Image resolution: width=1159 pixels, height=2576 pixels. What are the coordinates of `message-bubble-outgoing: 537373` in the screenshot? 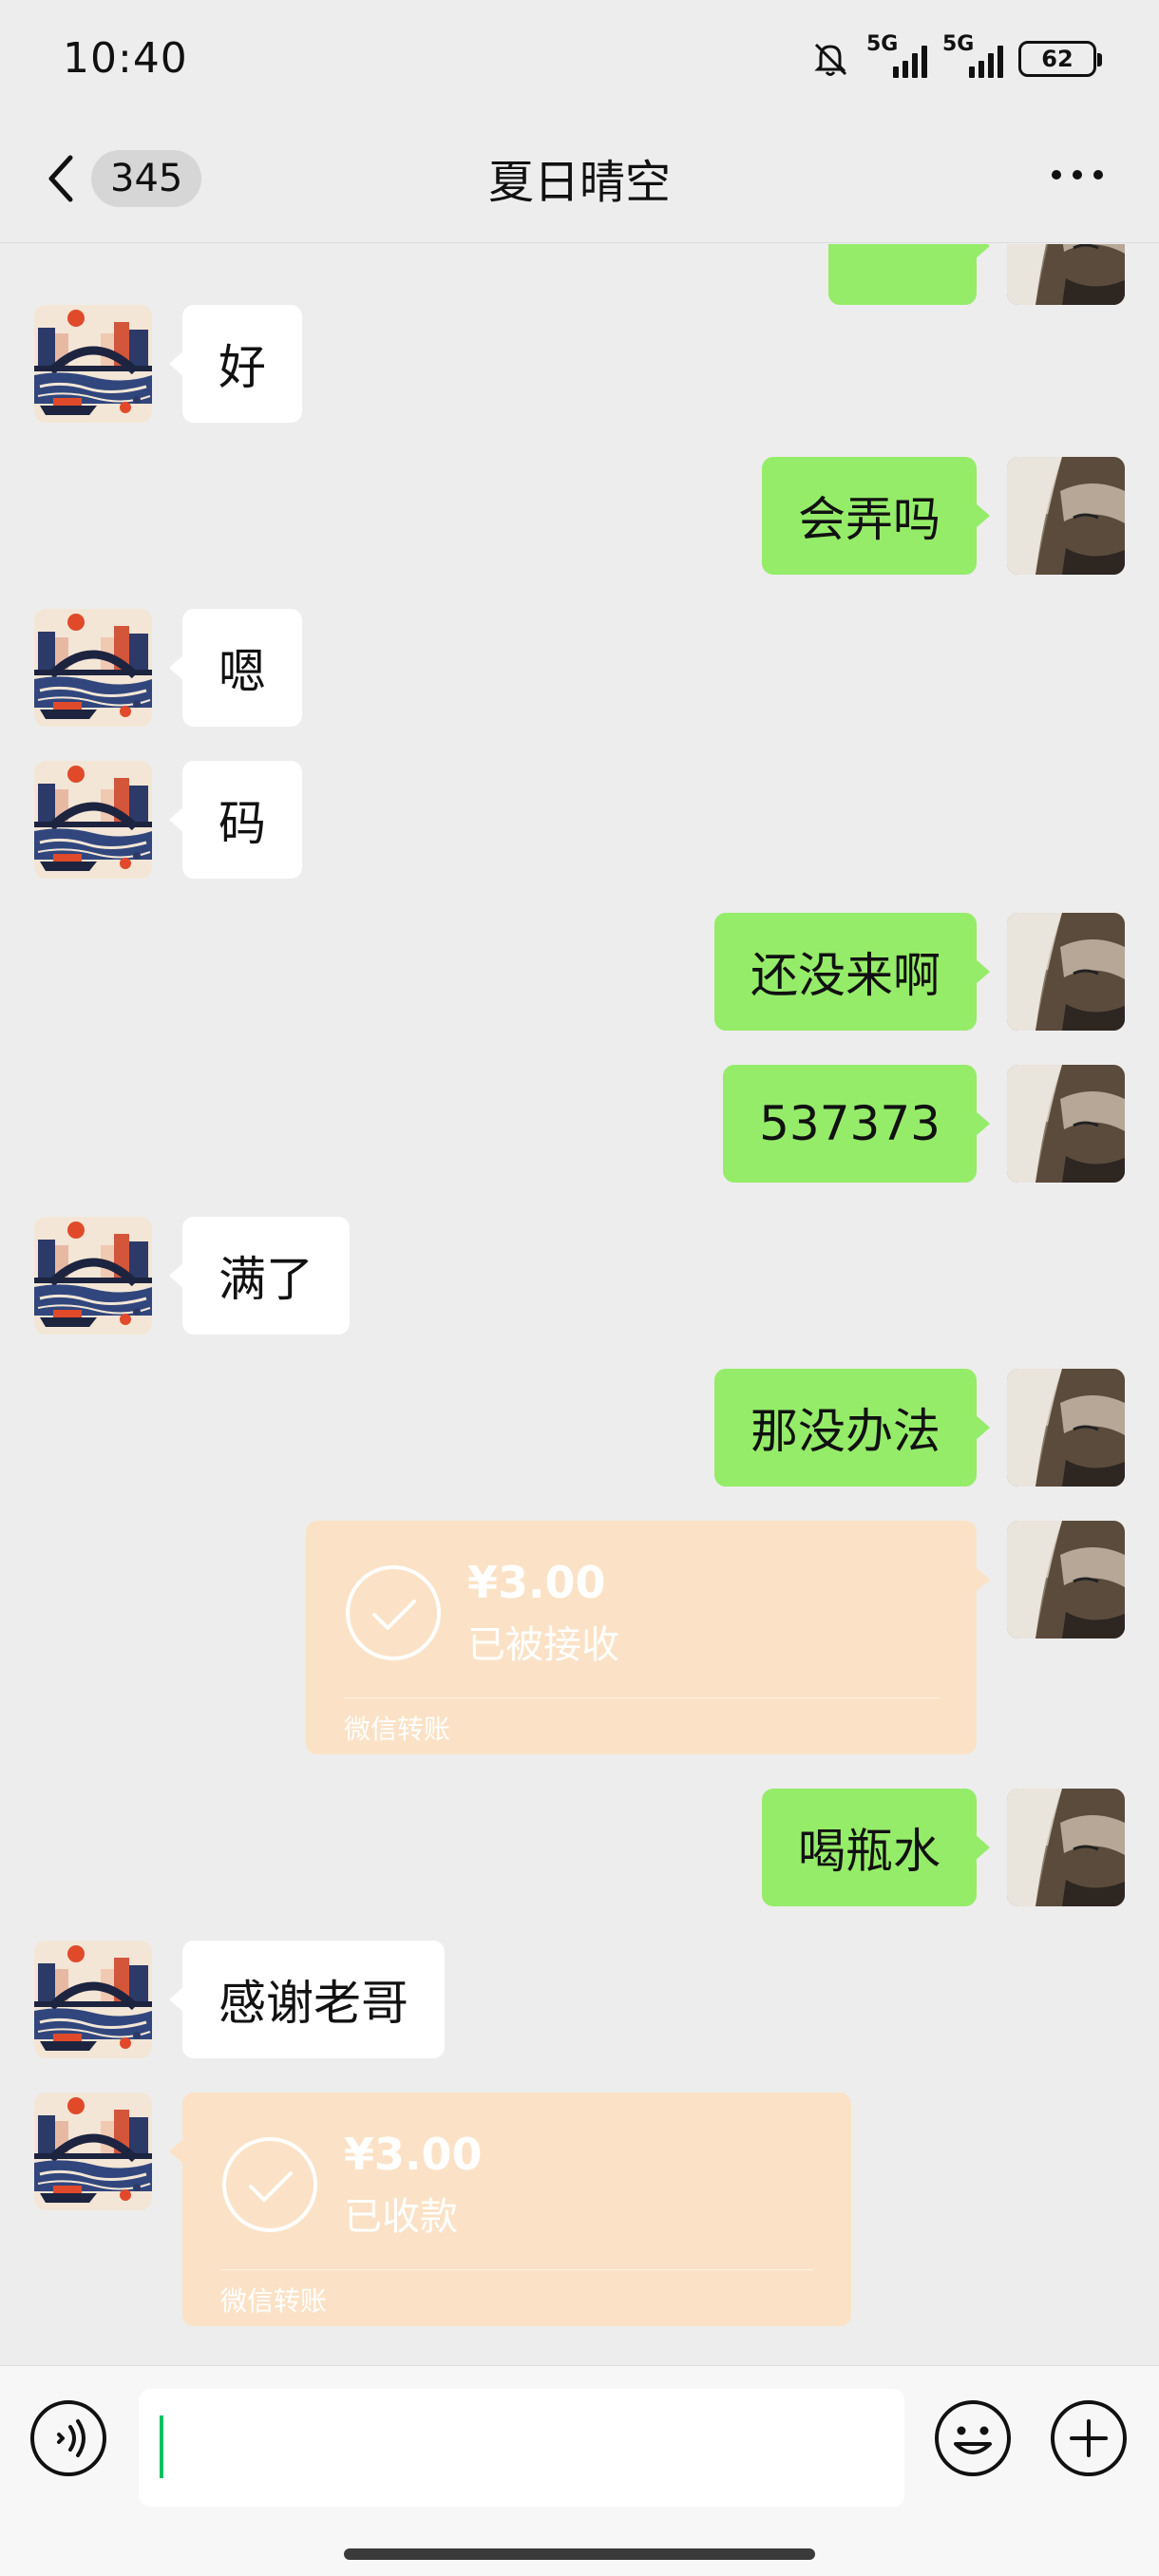 It's located at (856, 1124).